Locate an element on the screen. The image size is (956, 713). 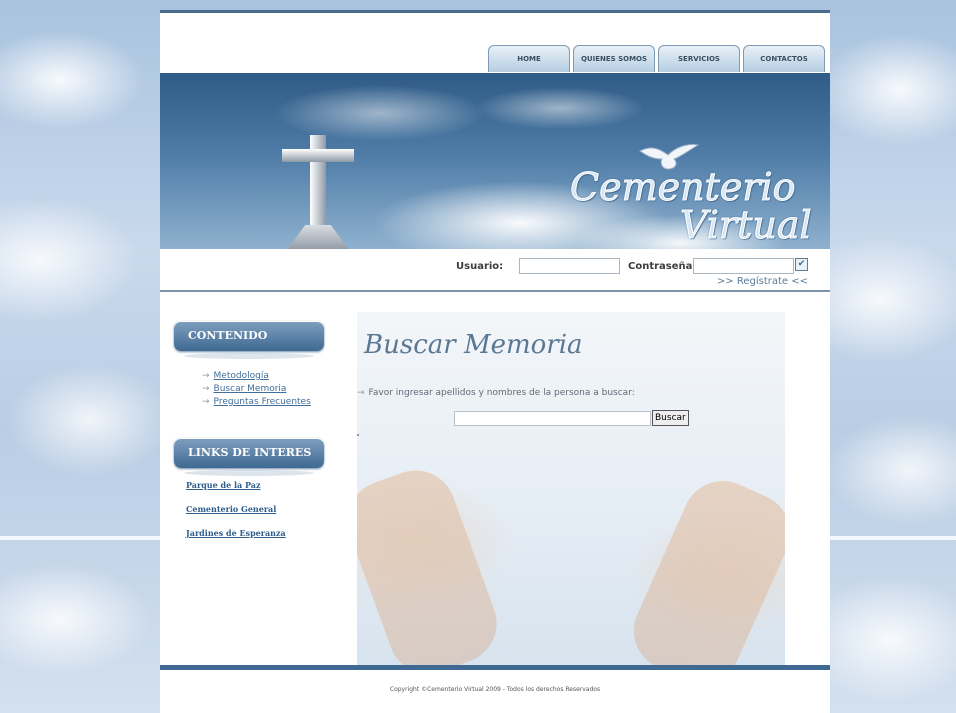
search-input is located at coordinates (552, 418).